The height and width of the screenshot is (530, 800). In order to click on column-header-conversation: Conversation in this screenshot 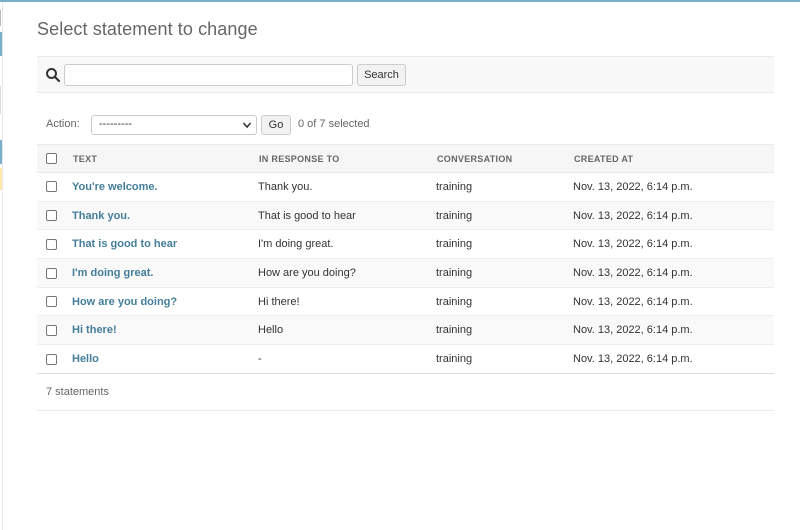, I will do `click(504, 158)`.